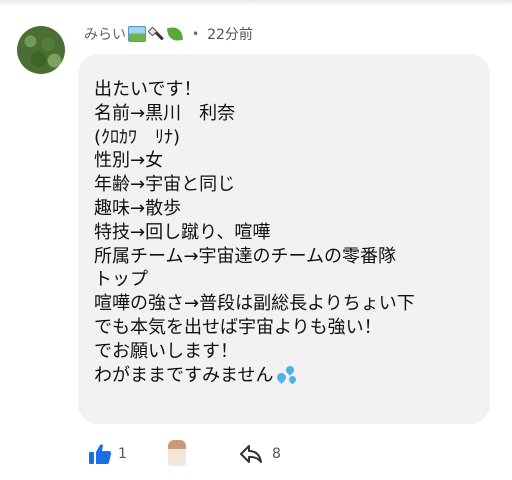  What do you see at coordinates (251, 454) in the screenshot?
I see `reply-arrow-icon` at bounding box center [251, 454].